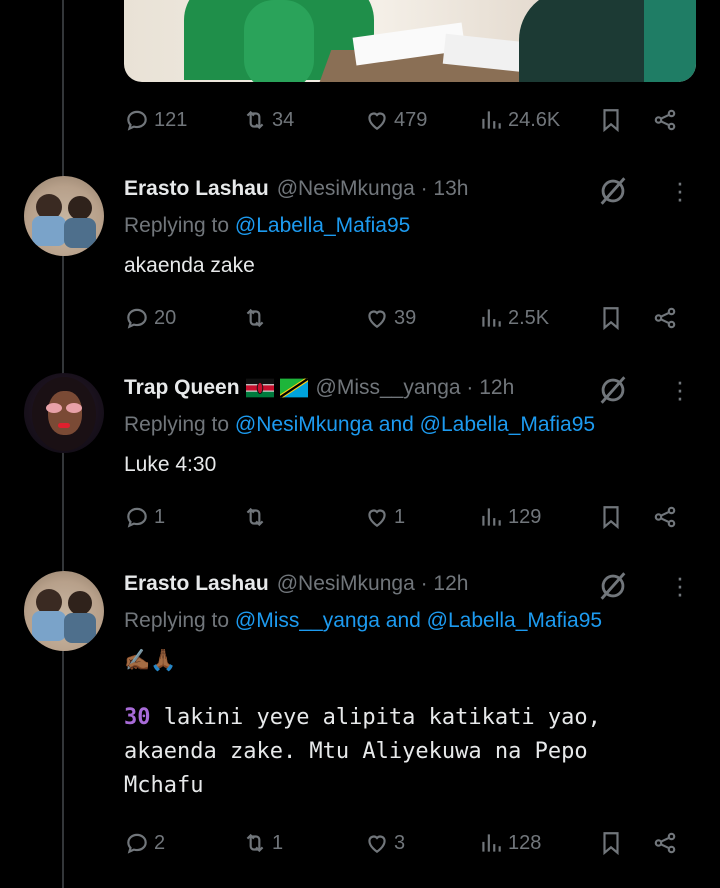 Image resolution: width=720 pixels, height=888 pixels. What do you see at coordinates (405, 317) in the screenshot?
I see `like-count: 39` at bounding box center [405, 317].